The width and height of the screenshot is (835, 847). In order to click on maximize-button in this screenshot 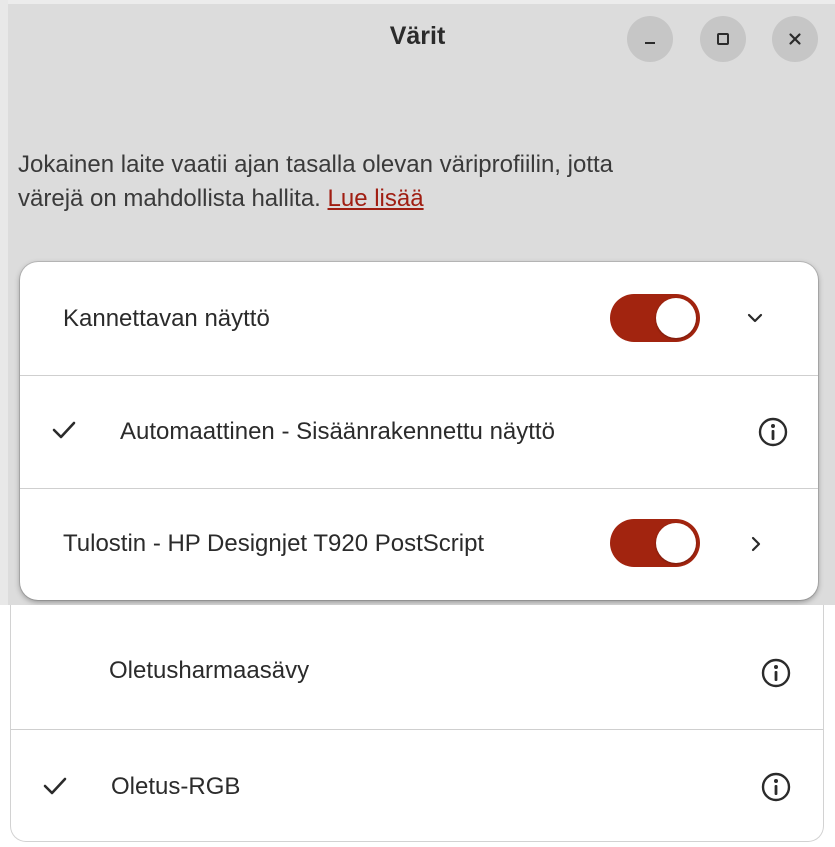, I will do `click(723, 39)`.